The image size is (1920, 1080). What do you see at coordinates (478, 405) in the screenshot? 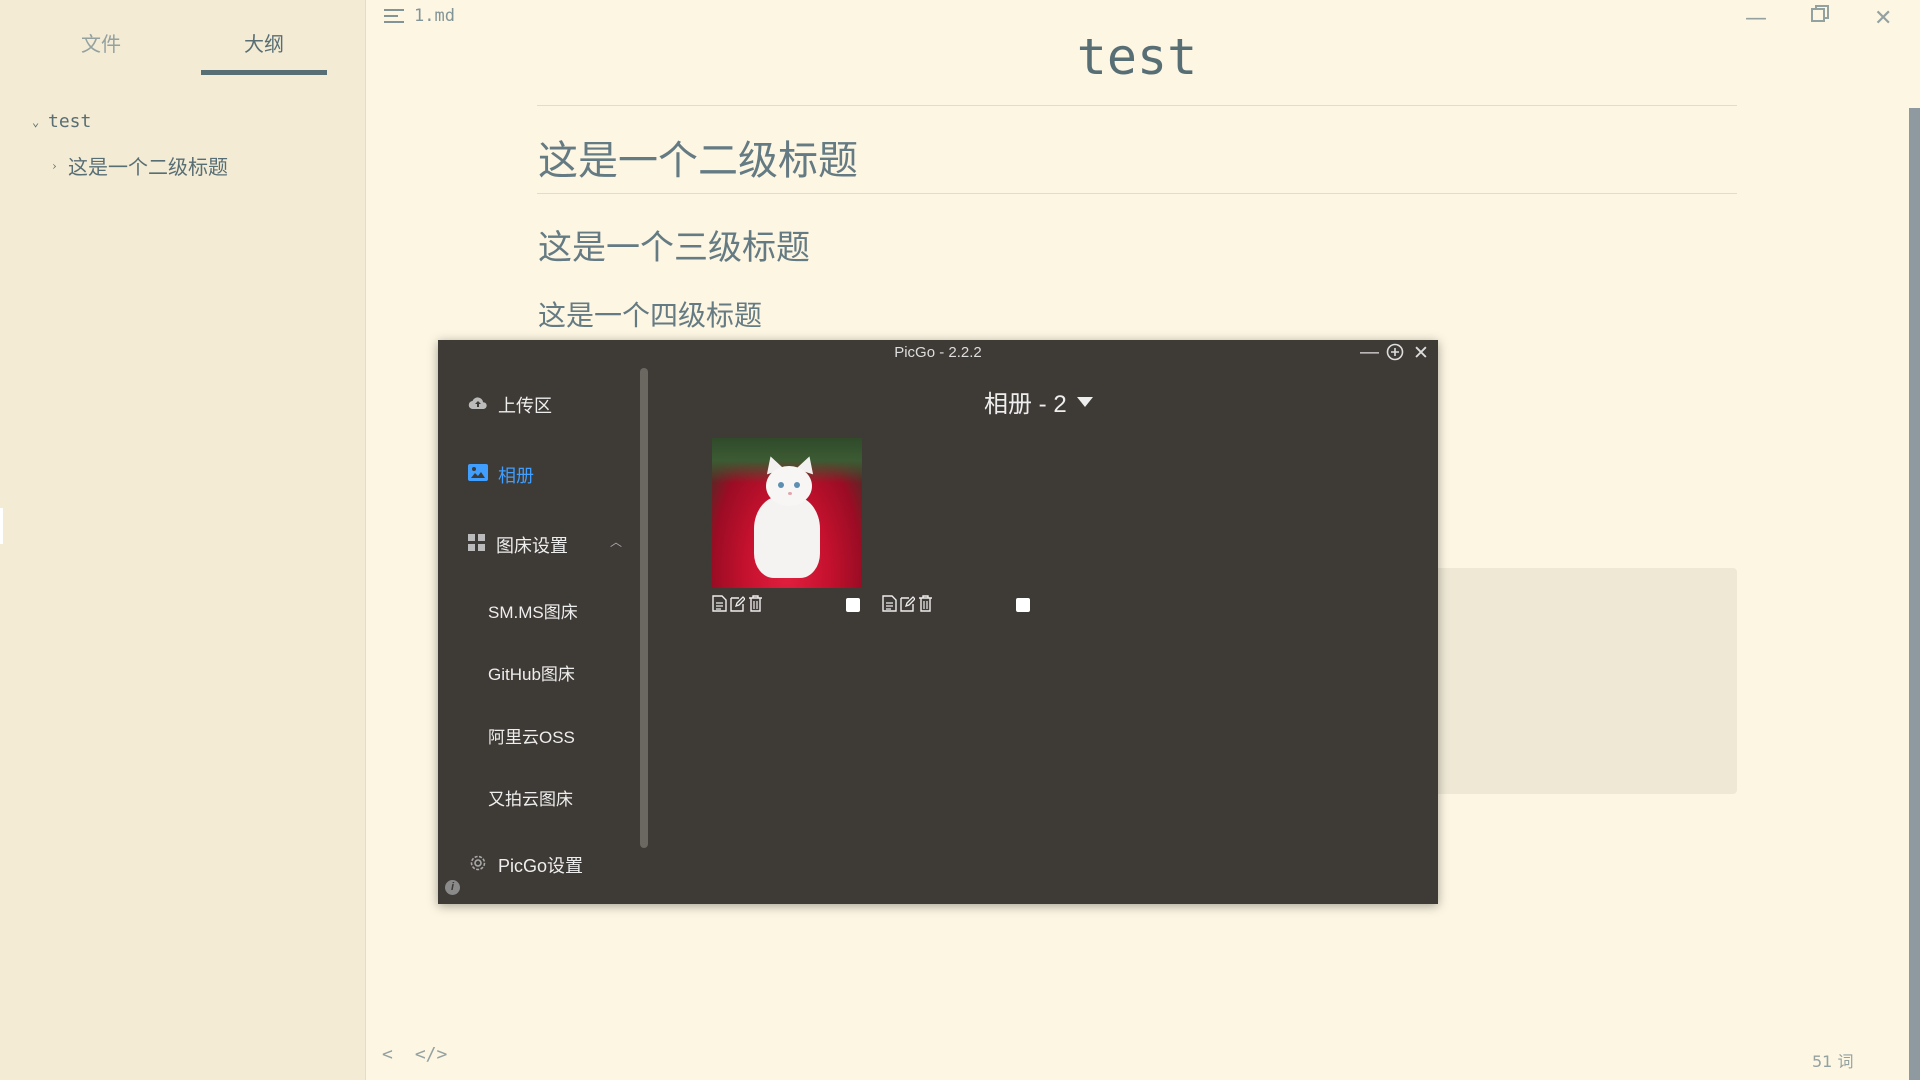
I see `cloud-upload-icon` at bounding box center [478, 405].